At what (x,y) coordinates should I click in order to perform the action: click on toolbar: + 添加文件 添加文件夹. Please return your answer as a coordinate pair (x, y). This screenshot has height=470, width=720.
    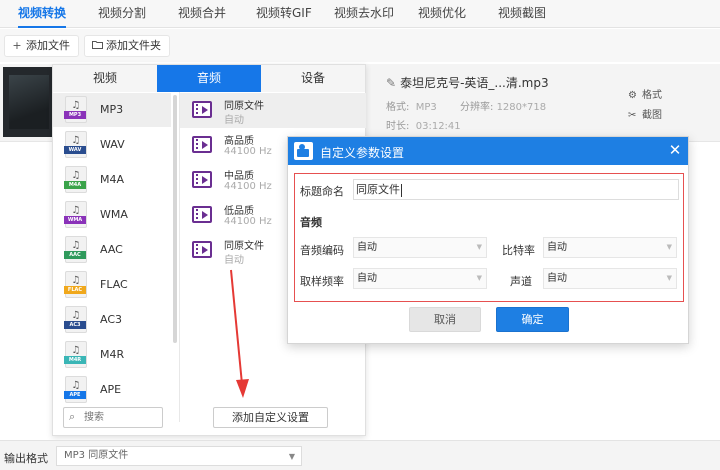
    Looking at the image, I should click on (360, 45).